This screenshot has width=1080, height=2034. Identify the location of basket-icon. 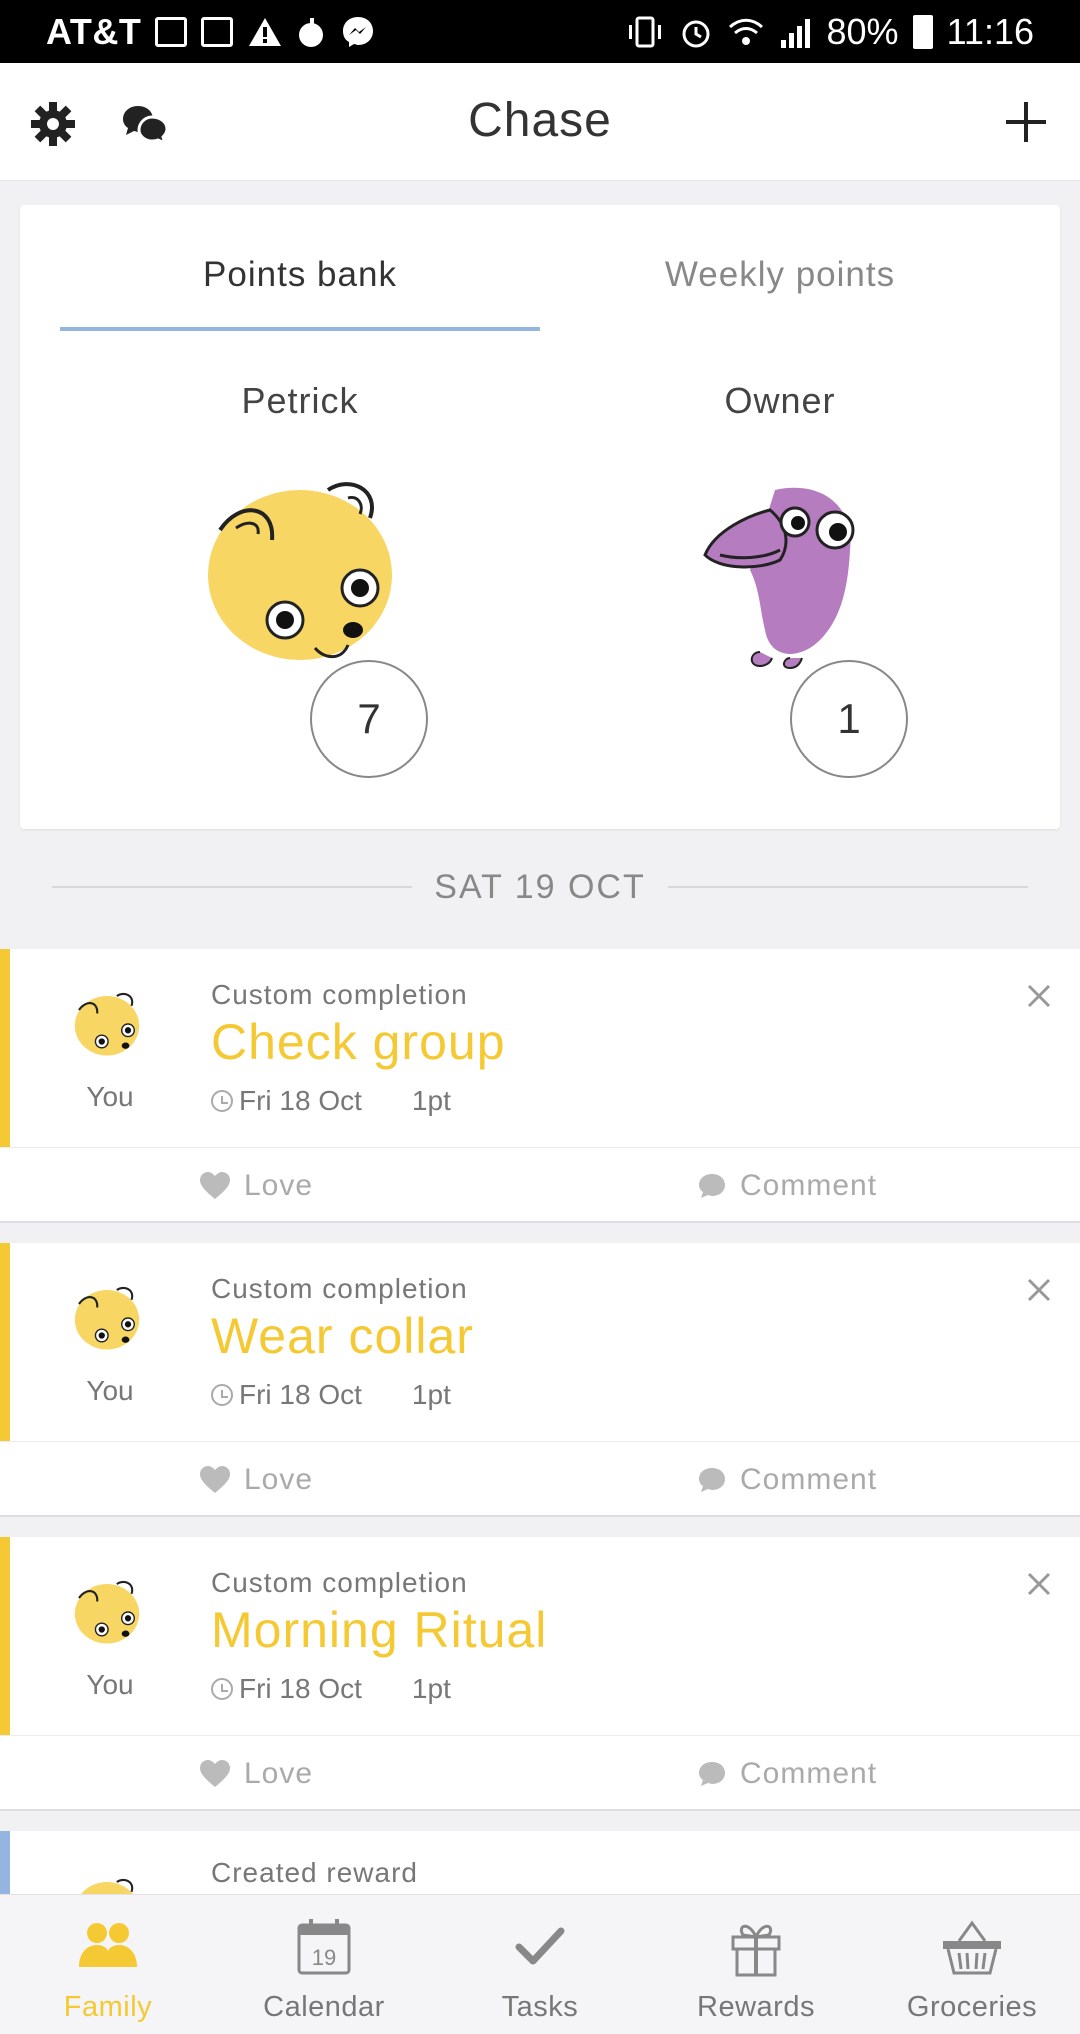
(972, 1947).